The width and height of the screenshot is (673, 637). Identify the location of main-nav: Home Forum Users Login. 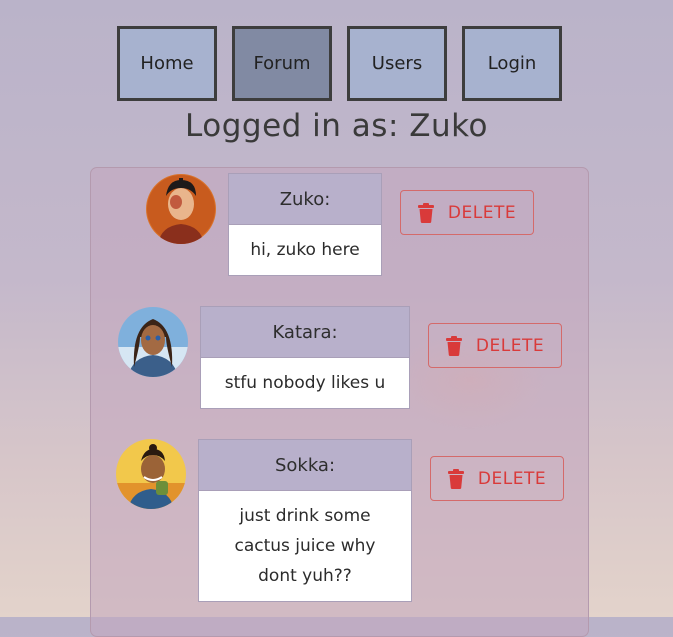
(339, 63).